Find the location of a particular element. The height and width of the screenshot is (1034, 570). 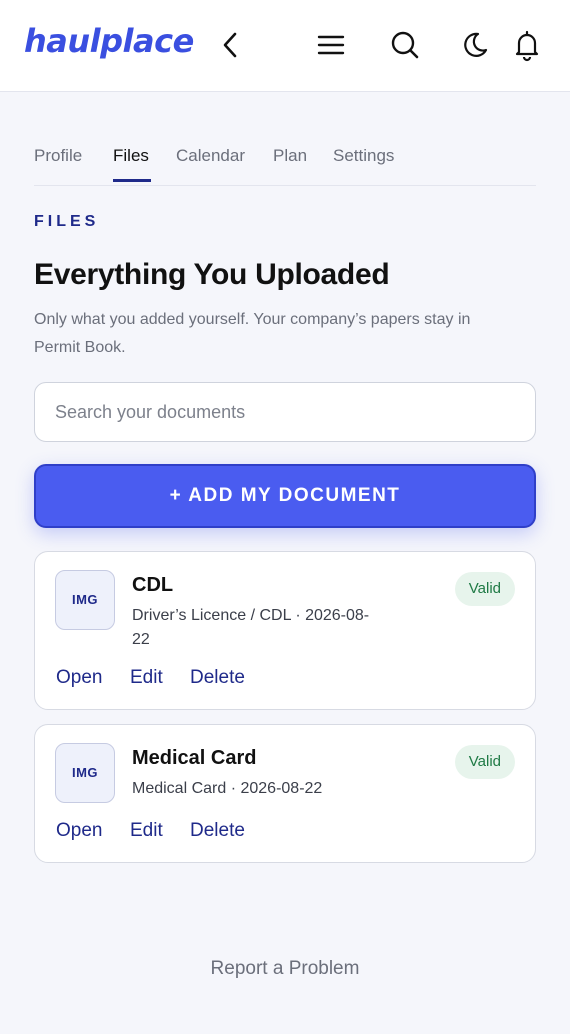

document-meta: Medical Card · 2026-08-22 is located at coordinates (227, 788).